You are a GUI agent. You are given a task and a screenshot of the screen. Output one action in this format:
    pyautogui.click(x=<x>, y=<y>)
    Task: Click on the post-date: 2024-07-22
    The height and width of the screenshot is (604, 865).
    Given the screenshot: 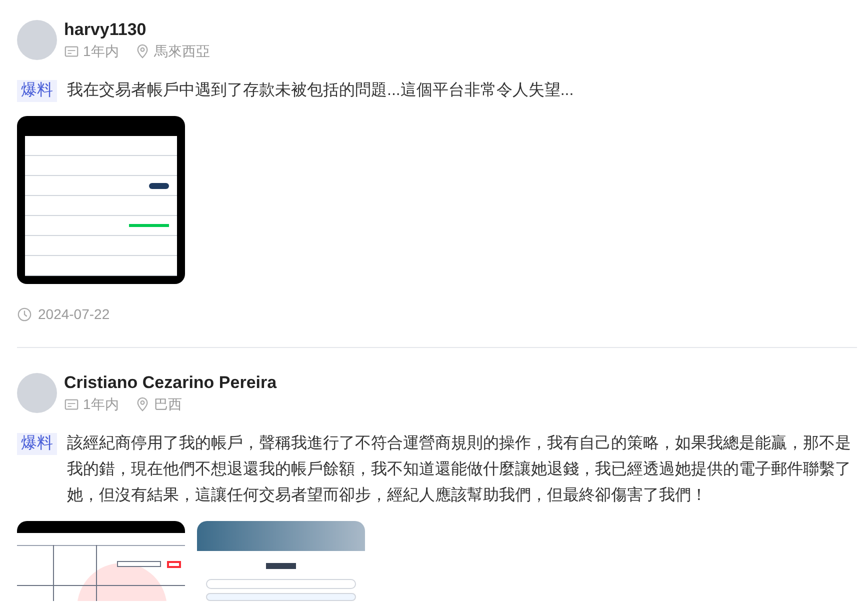 What is the action you would take?
    pyautogui.click(x=74, y=314)
    